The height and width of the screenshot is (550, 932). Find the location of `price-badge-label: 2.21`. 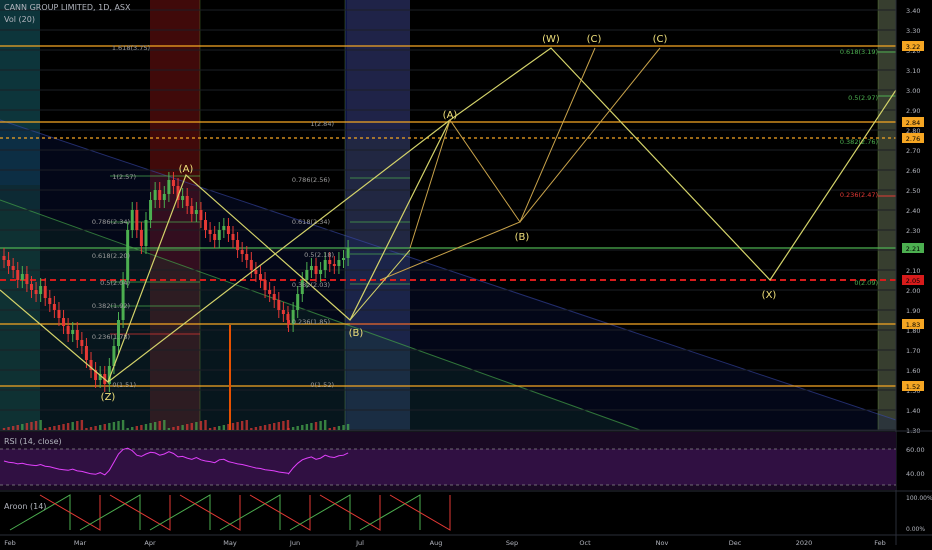

price-badge-label: 2.21 is located at coordinates (913, 249).